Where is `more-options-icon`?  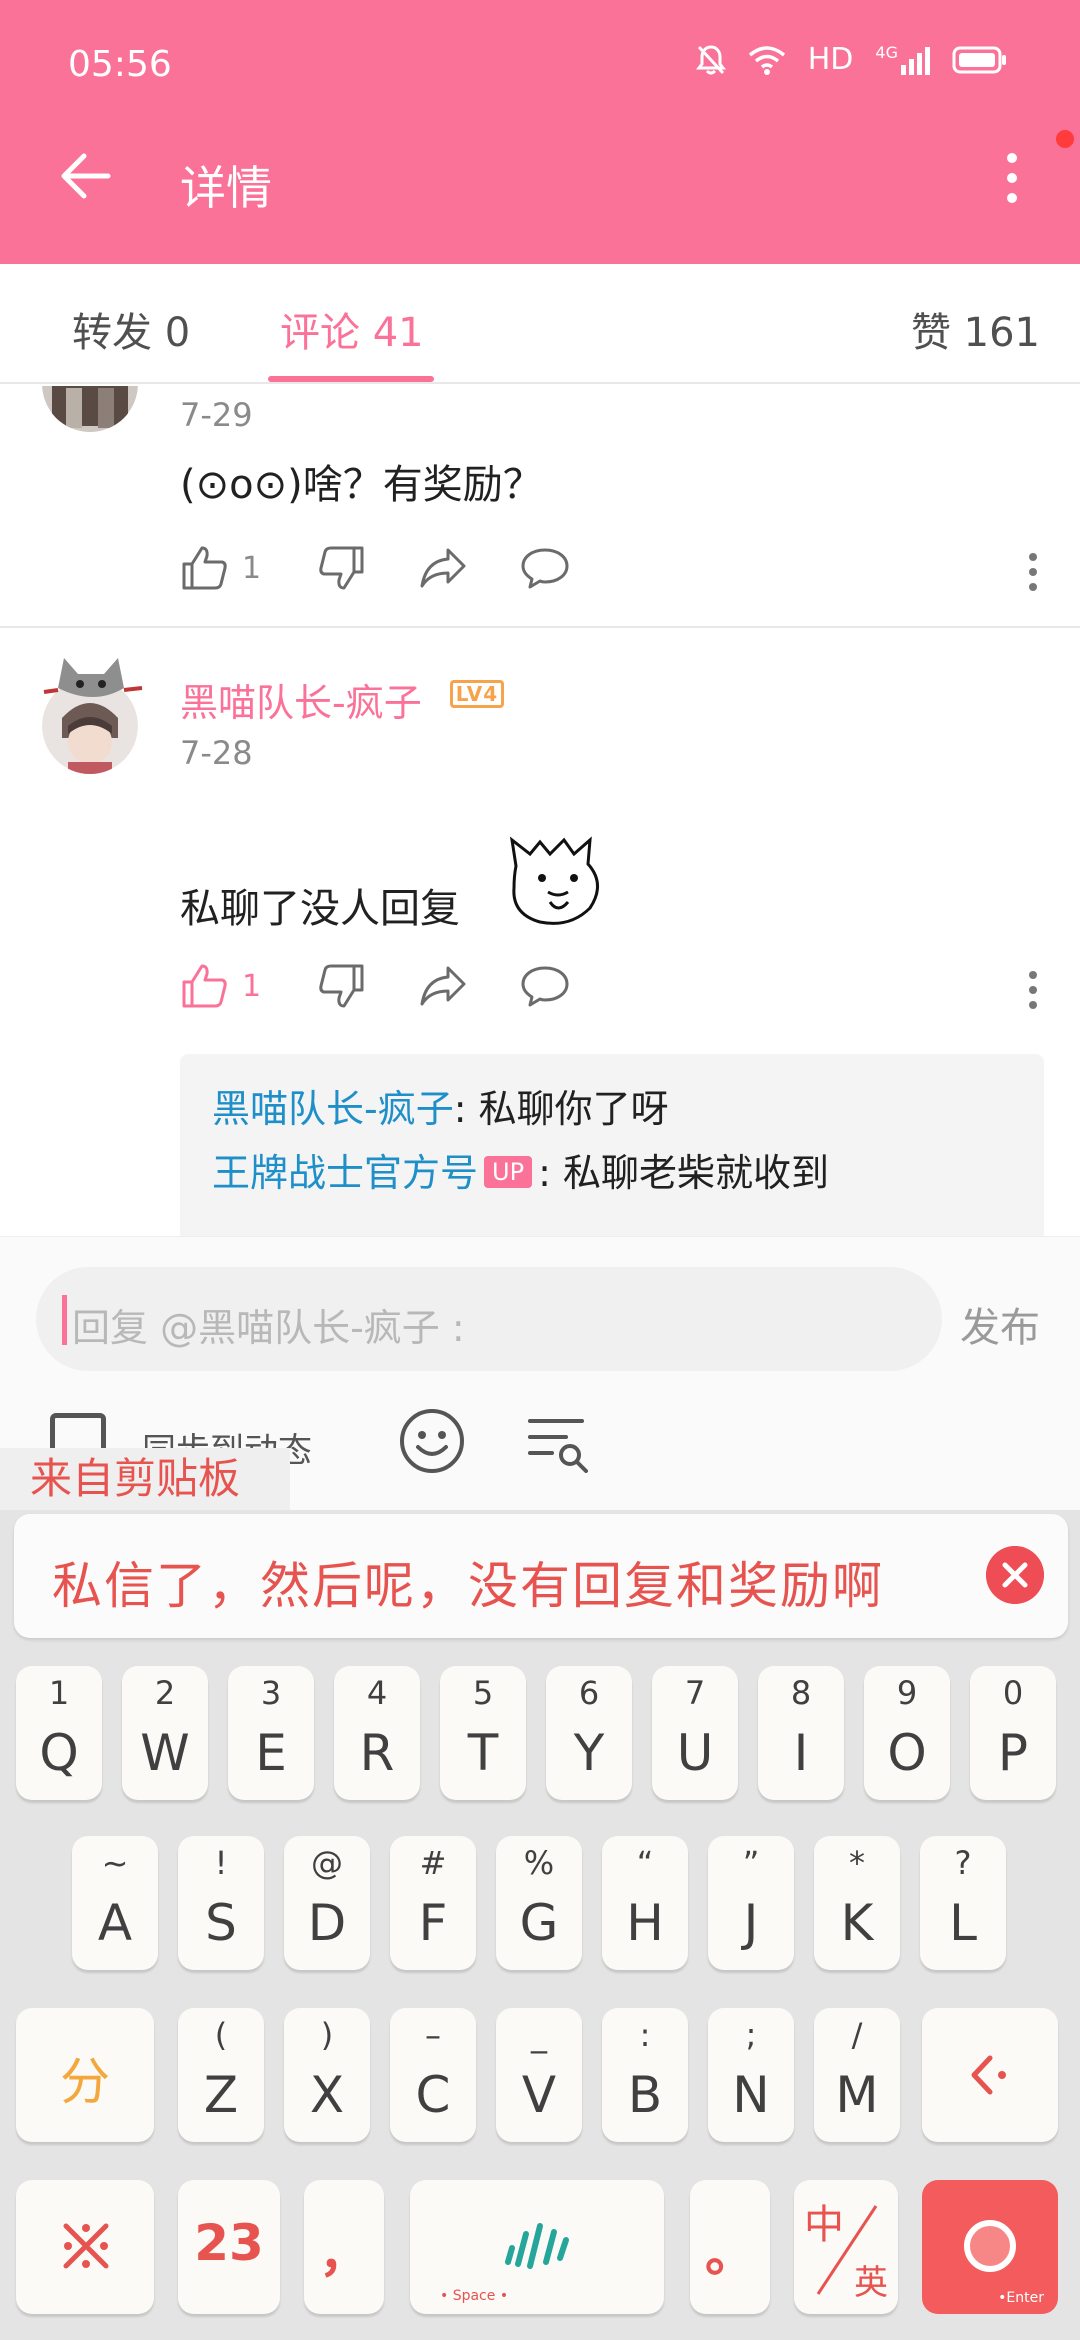
more-options-icon is located at coordinates (1012, 178).